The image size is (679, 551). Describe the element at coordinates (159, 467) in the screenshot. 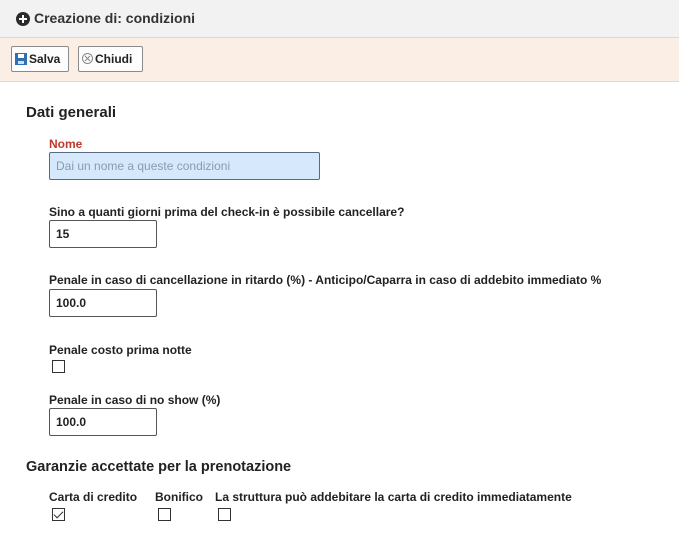

I see `section-title-guarantees: Garanzie accettate per la prenotazione` at that location.